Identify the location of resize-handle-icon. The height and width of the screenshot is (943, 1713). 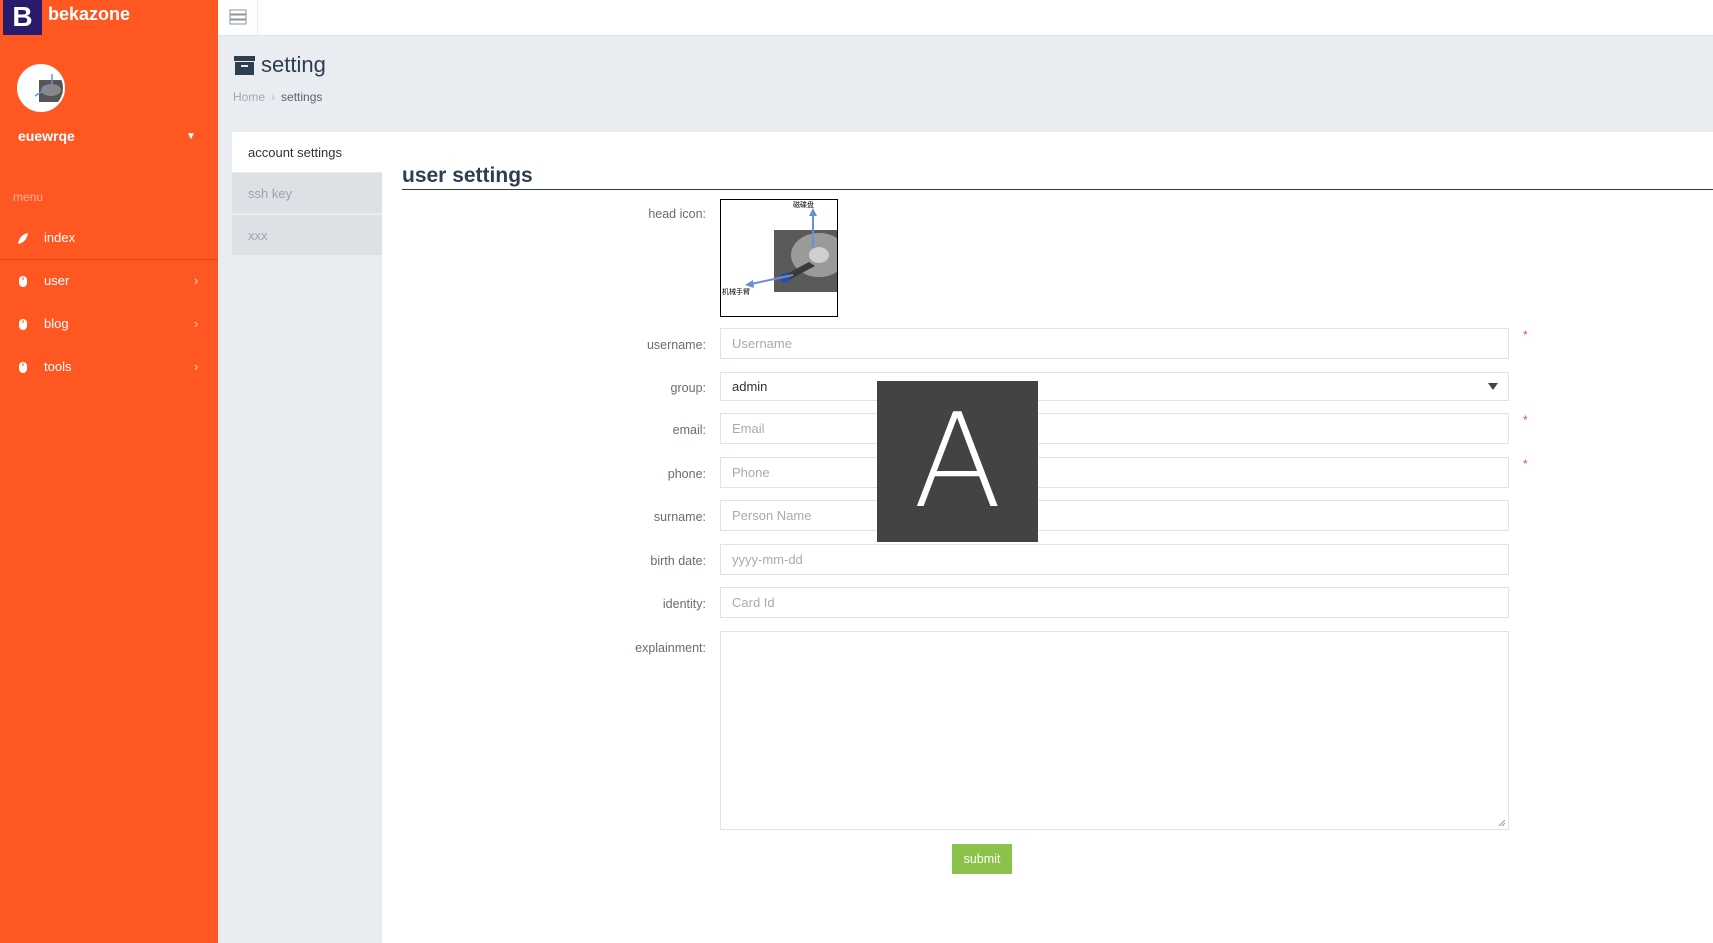
(1502, 823).